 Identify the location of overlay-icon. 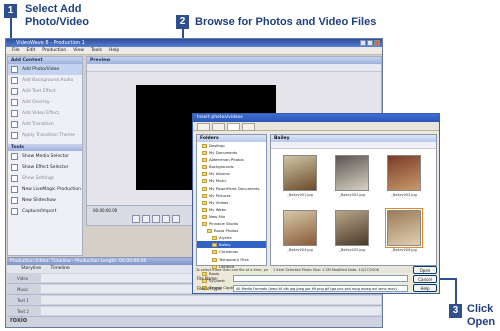
(14, 102).